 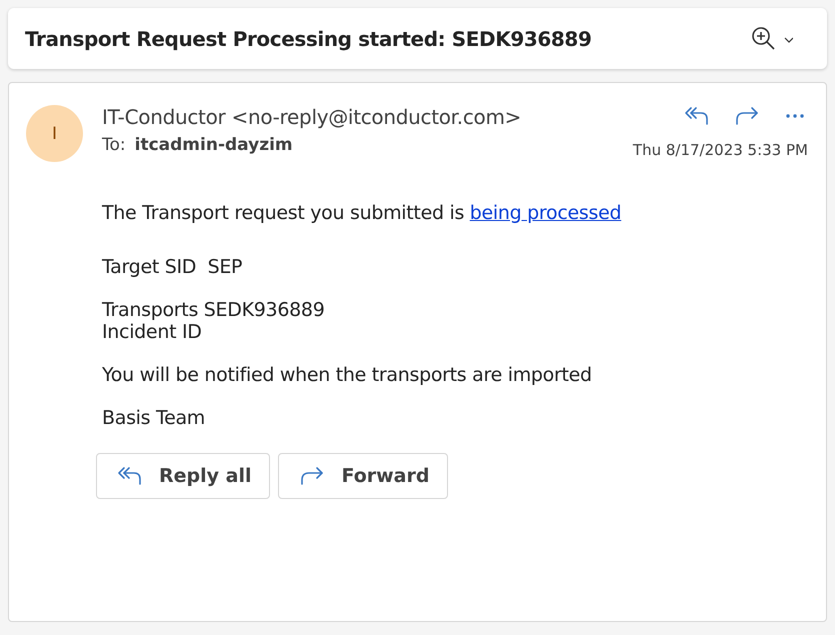 I want to click on forward-button: Forward, so click(x=363, y=476).